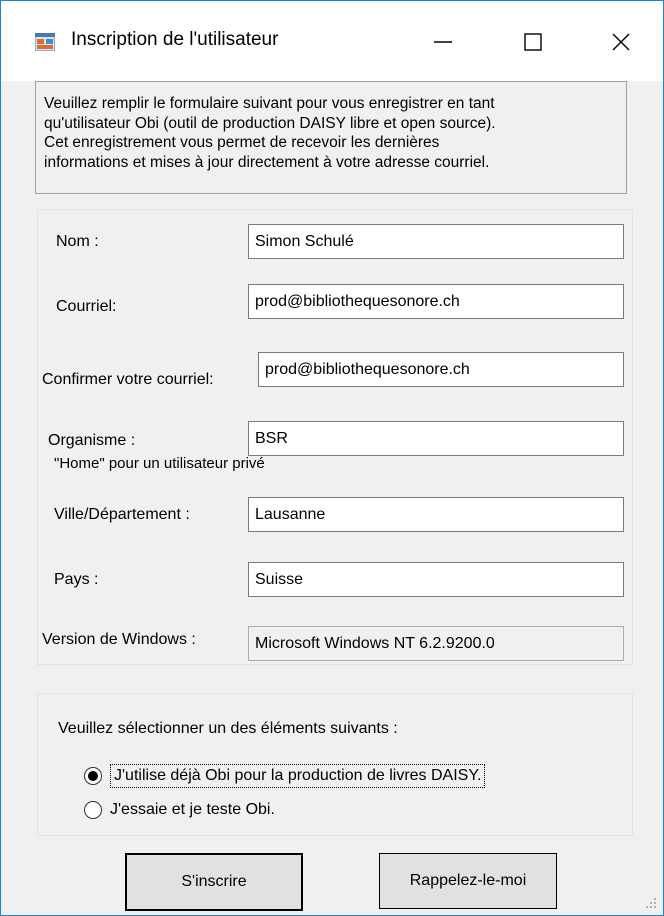 The image size is (664, 916). Describe the element at coordinates (436, 514) in the screenshot. I see `city-field` at that location.